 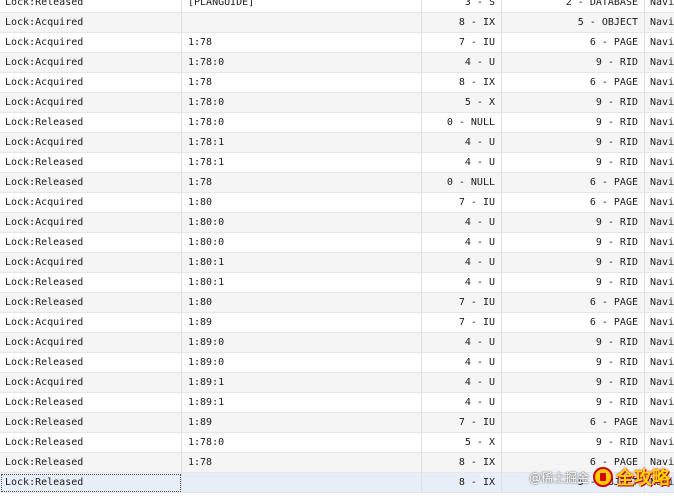 What do you see at coordinates (337, 343) in the screenshot?
I see `table-row: Lock:Acquired 1:89:0 4 - U9 - RID Navi` at bounding box center [337, 343].